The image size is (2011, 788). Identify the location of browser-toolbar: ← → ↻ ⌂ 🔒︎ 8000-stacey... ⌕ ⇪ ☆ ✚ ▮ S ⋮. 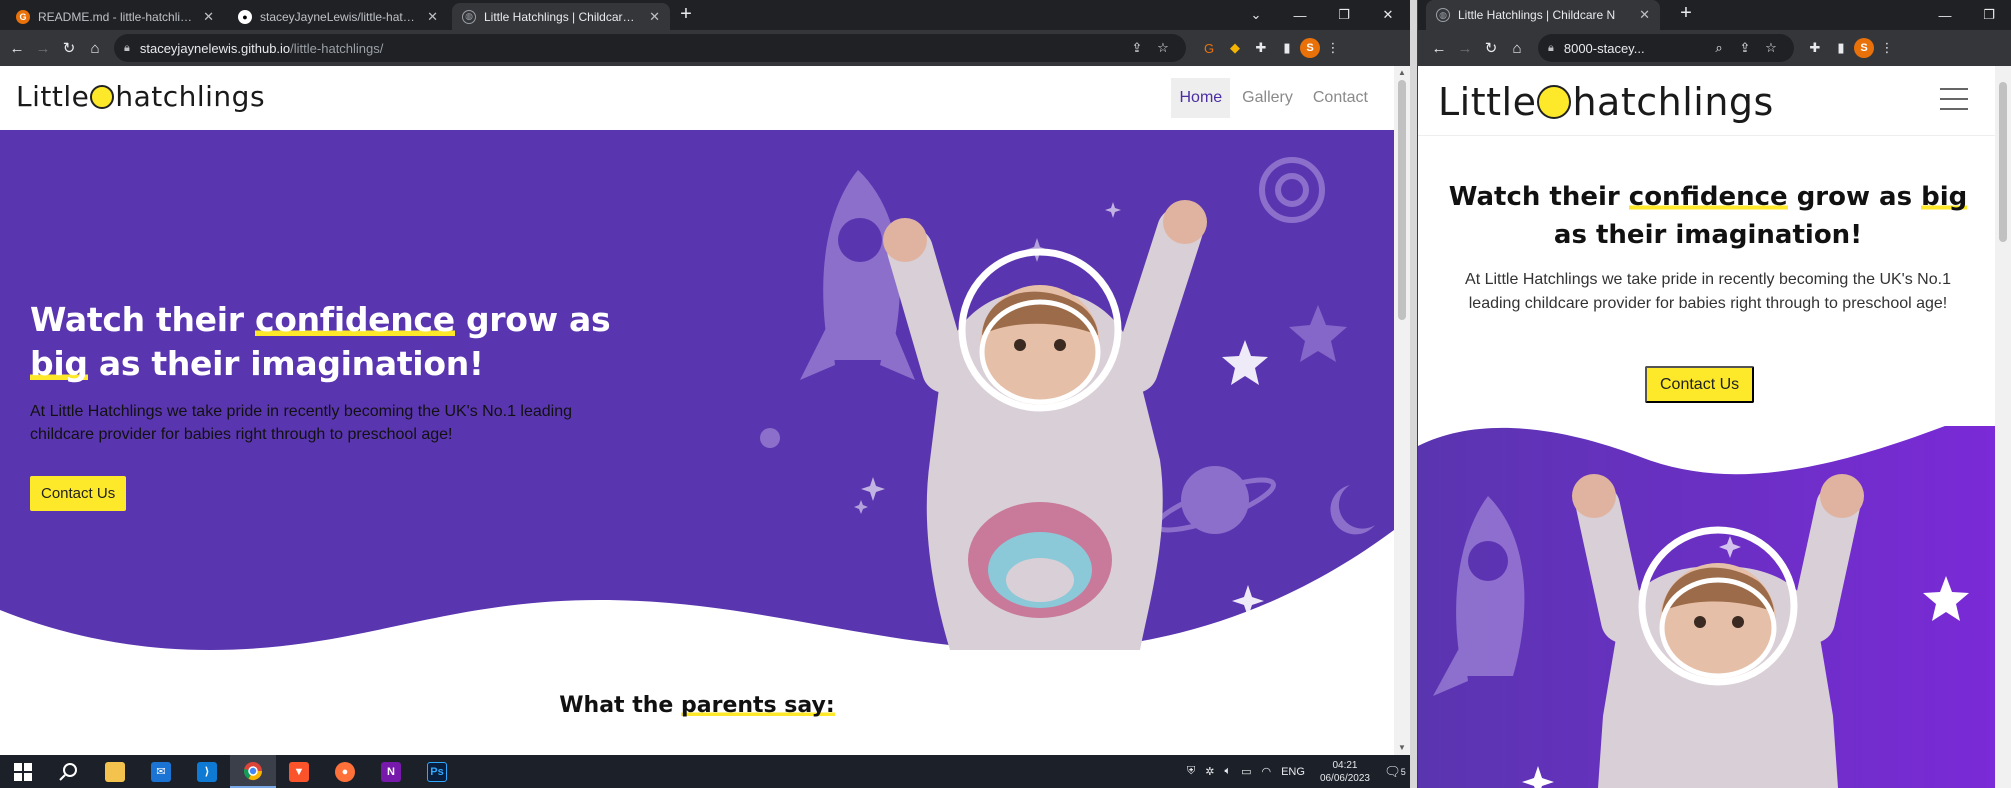
(1714, 48).